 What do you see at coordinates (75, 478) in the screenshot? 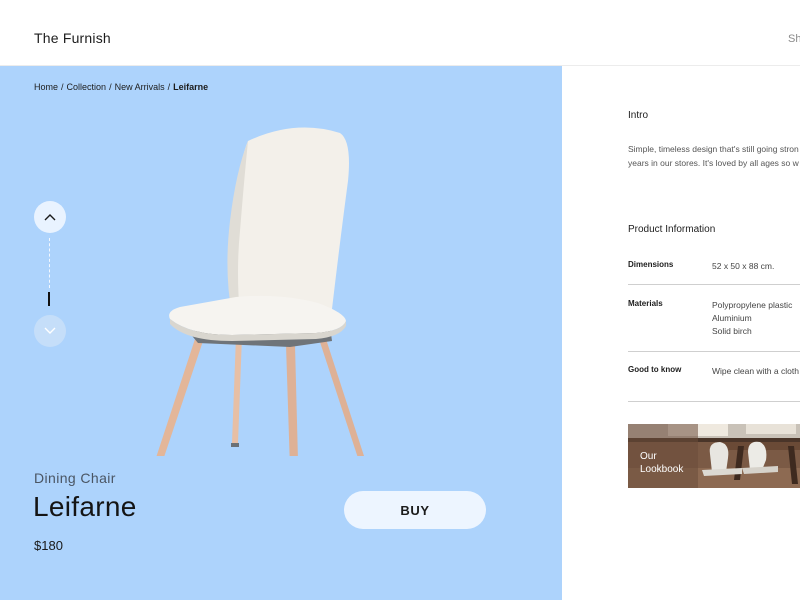
I see `product-category: Dining Chair` at bounding box center [75, 478].